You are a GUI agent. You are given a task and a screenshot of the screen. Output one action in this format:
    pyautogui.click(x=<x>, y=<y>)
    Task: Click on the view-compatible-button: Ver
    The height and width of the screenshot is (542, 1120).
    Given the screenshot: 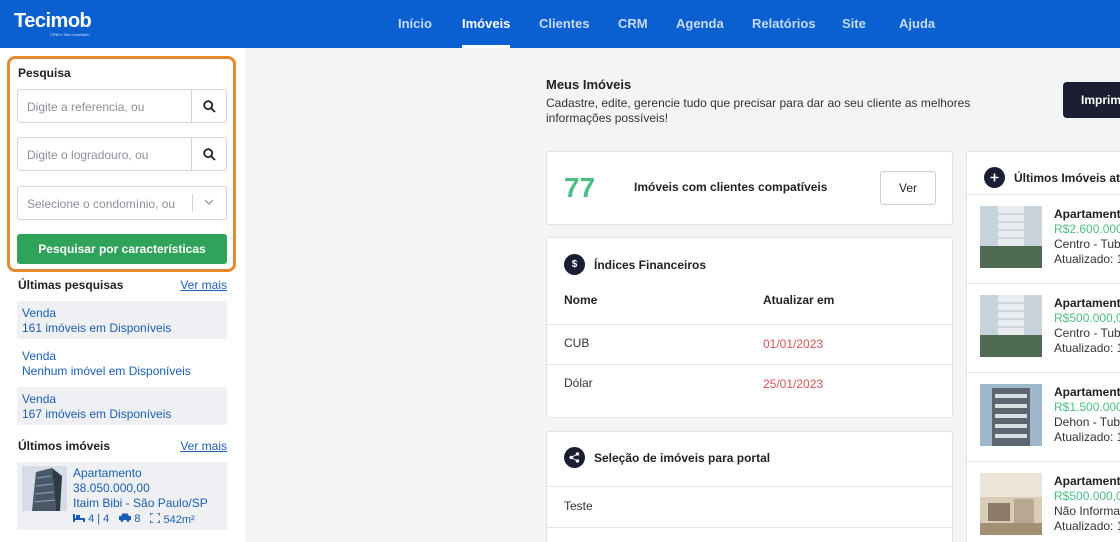 What is the action you would take?
    pyautogui.click(x=908, y=188)
    